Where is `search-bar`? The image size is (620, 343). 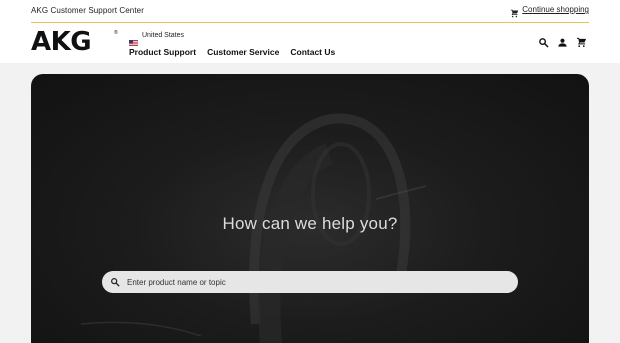
search-bar is located at coordinates (310, 282).